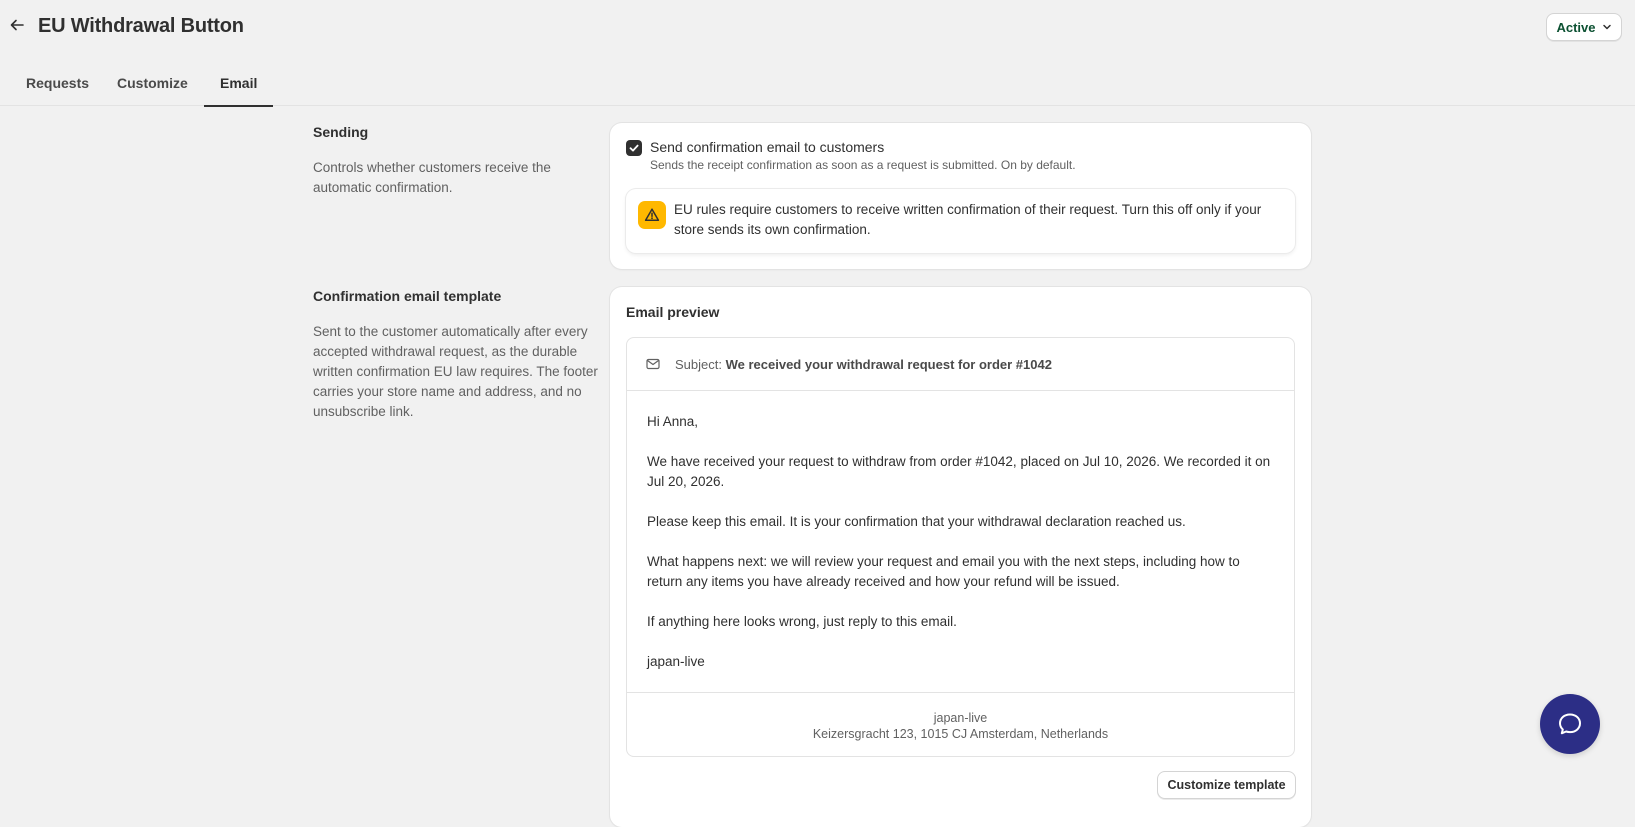 Image resolution: width=1635 pixels, height=827 pixels. Describe the element at coordinates (698, 364) in the screenshot. I see `subject-prefix: Subject:` at that location.